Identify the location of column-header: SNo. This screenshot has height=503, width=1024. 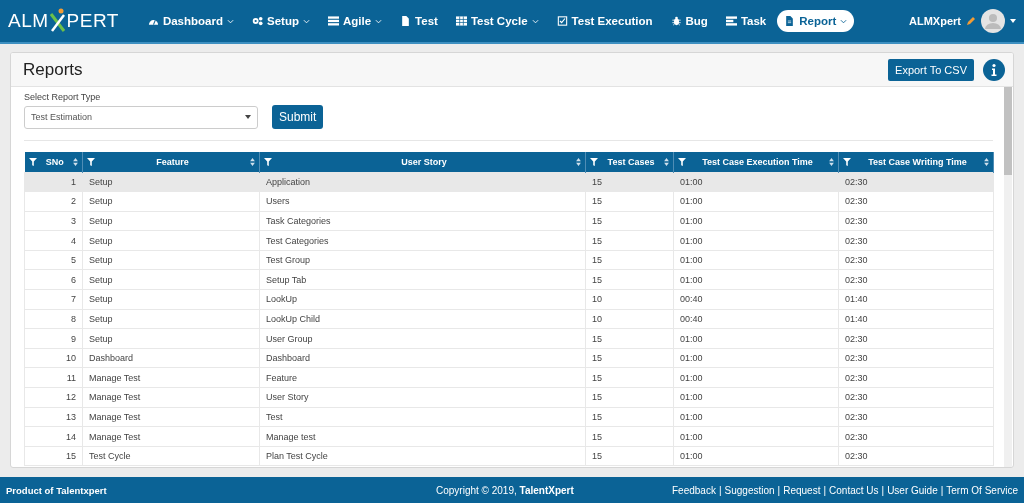
(54, 161).